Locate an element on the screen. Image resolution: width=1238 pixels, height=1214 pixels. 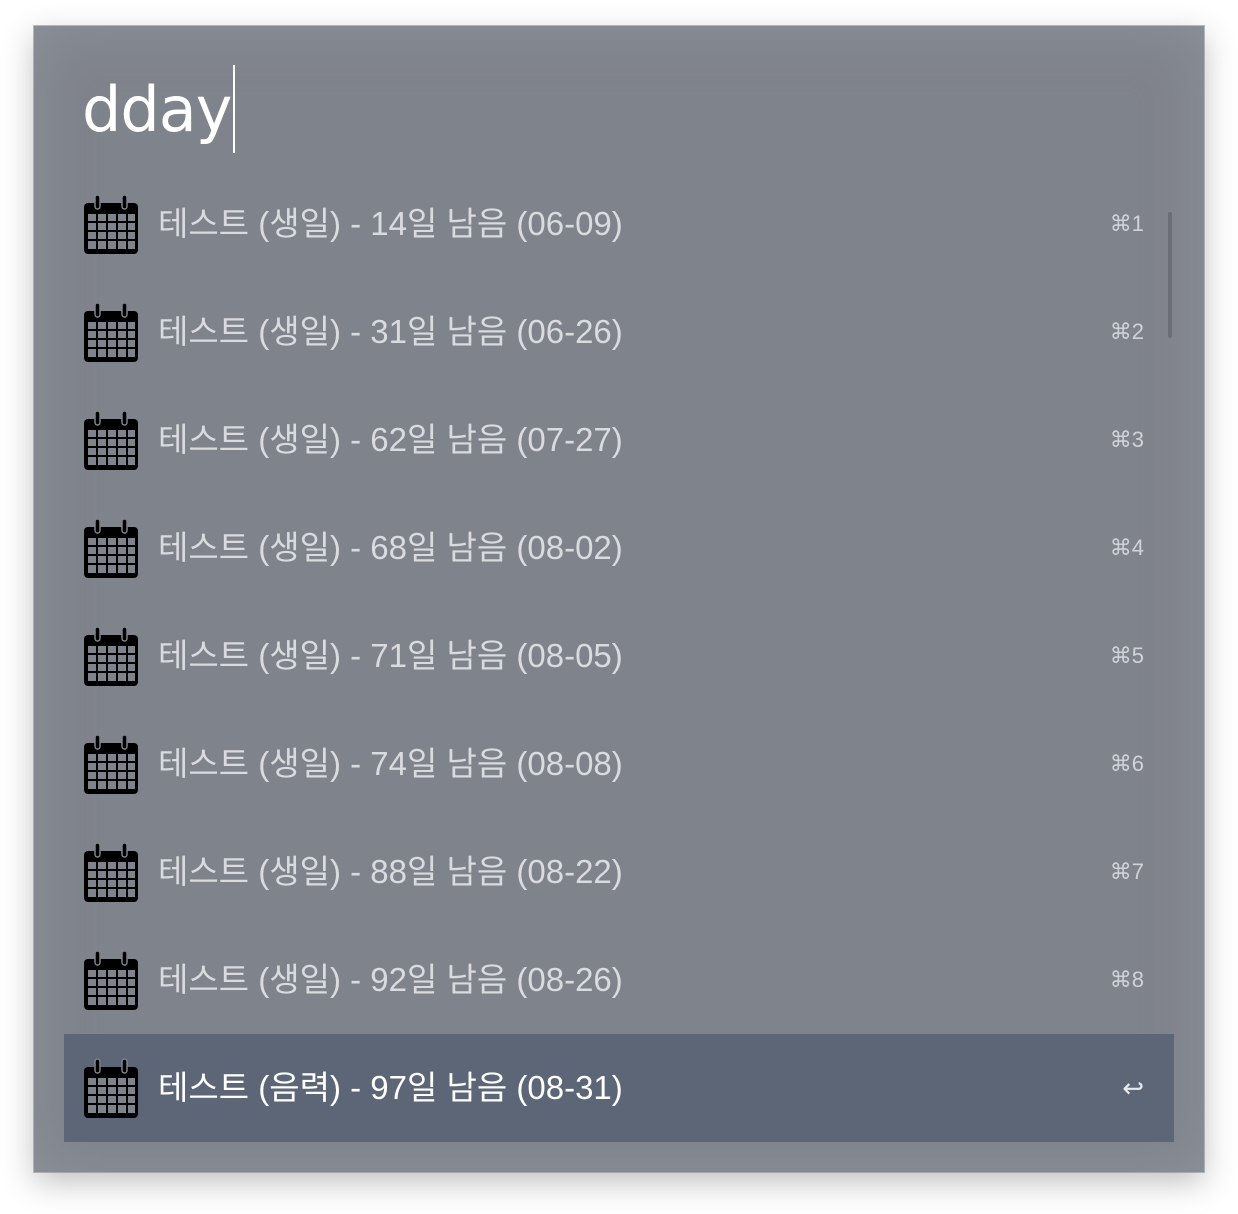
search-query-text: dday is located at coordinates (157, 109).